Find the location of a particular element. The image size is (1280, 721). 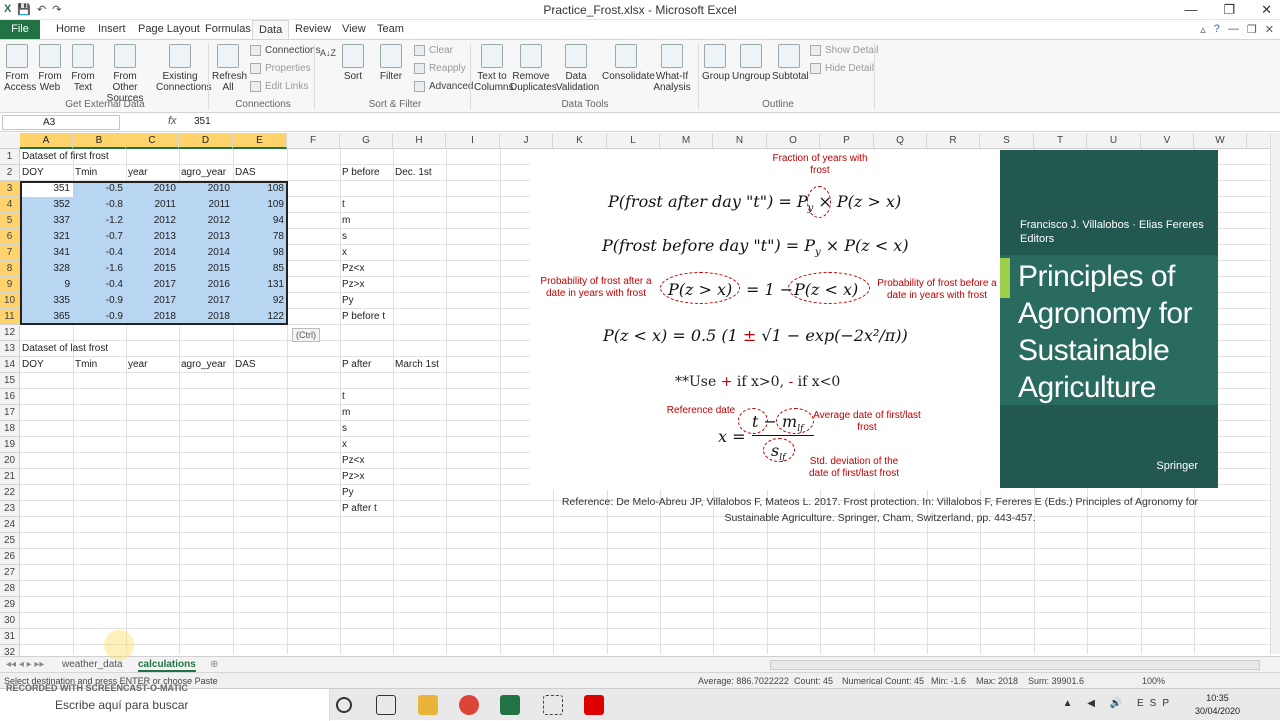

sort-az-button: A↓Z is located at coordinates (328, 53).